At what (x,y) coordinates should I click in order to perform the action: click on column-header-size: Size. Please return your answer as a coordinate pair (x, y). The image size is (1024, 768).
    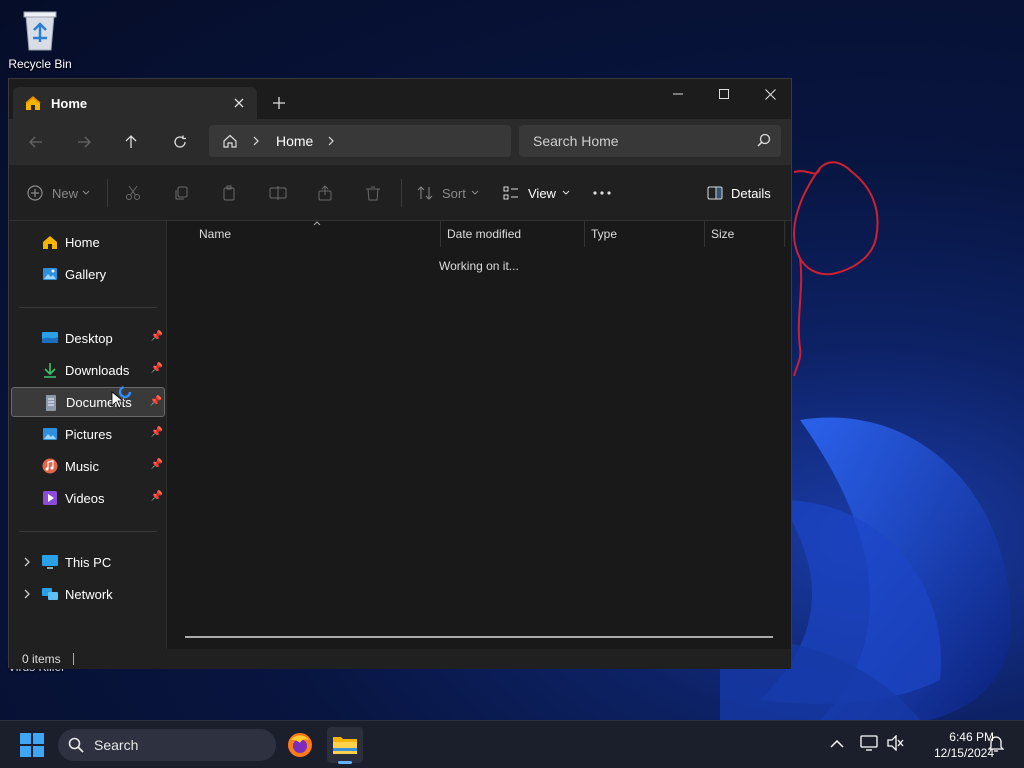
    Looking at the image, I should click on (745, 234).